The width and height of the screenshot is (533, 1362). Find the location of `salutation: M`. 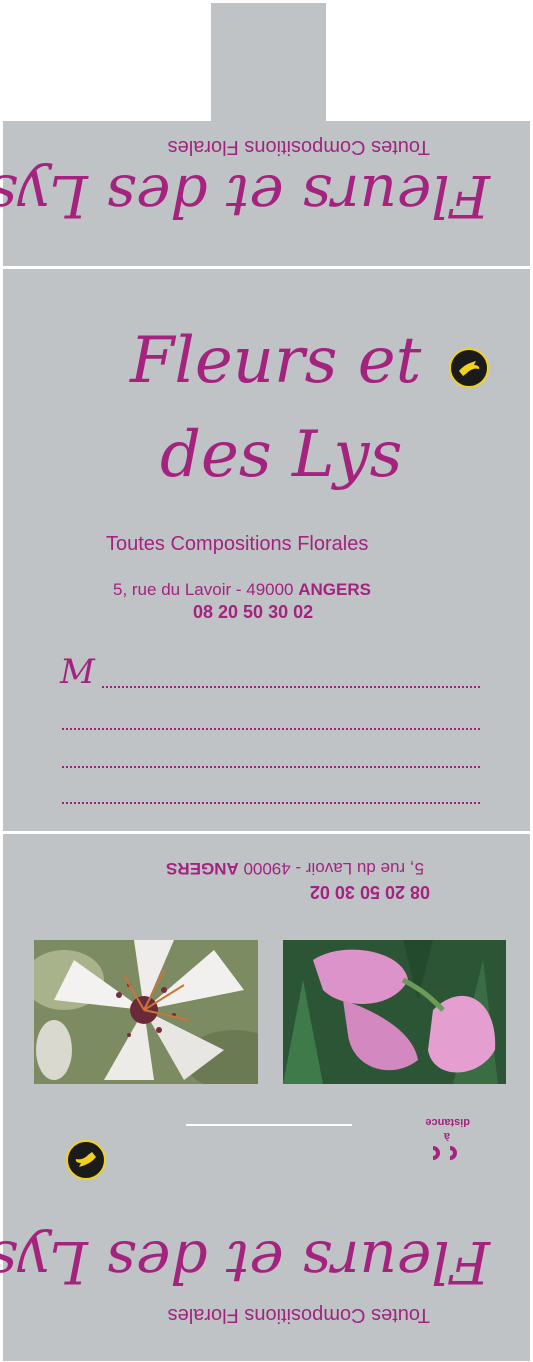

salutation: M is located at coordinates (77, 672).